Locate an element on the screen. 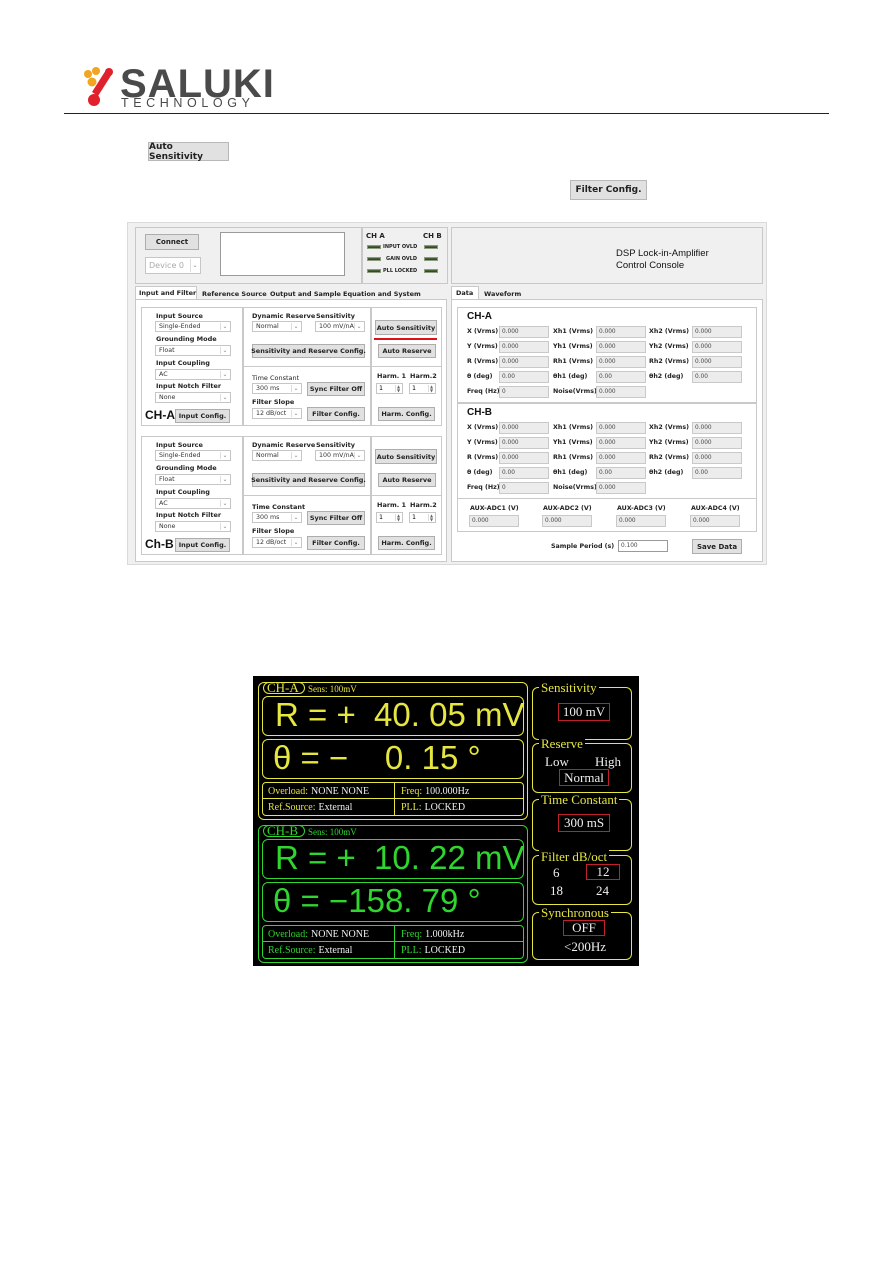 This screenshot has height=1263, width=893. lcd-freq-status: Freq: 1.000kHz is located at coordinates (433, 934).